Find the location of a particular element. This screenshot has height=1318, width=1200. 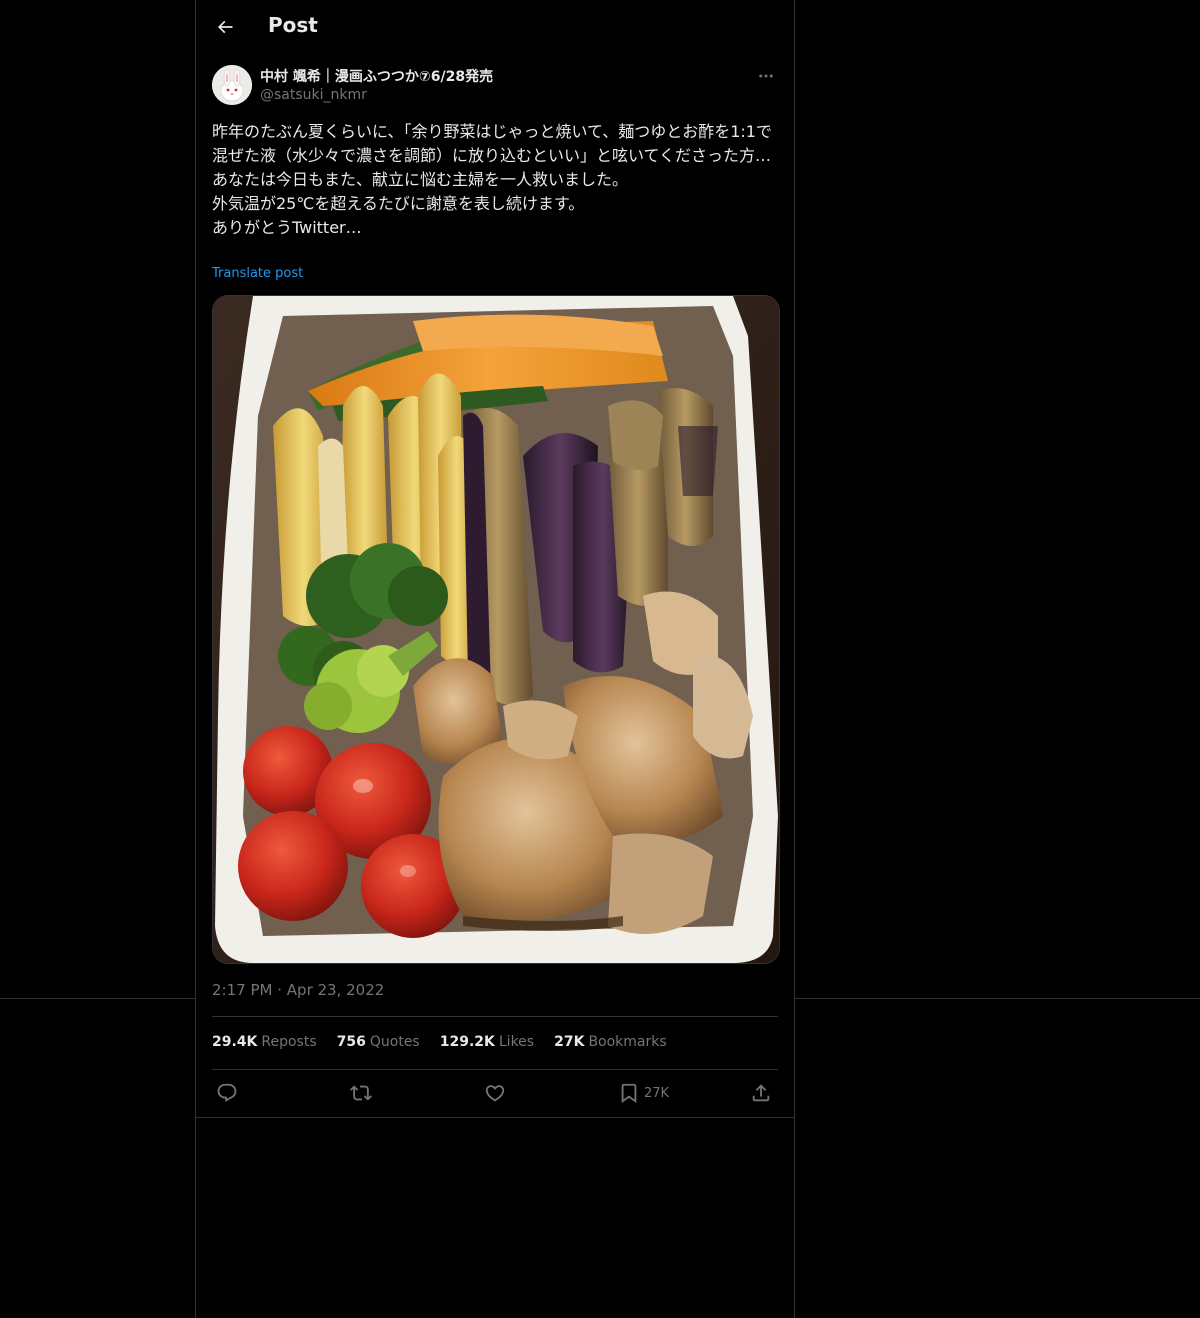

bookmark-icon is located at coordinates (629, 1093).